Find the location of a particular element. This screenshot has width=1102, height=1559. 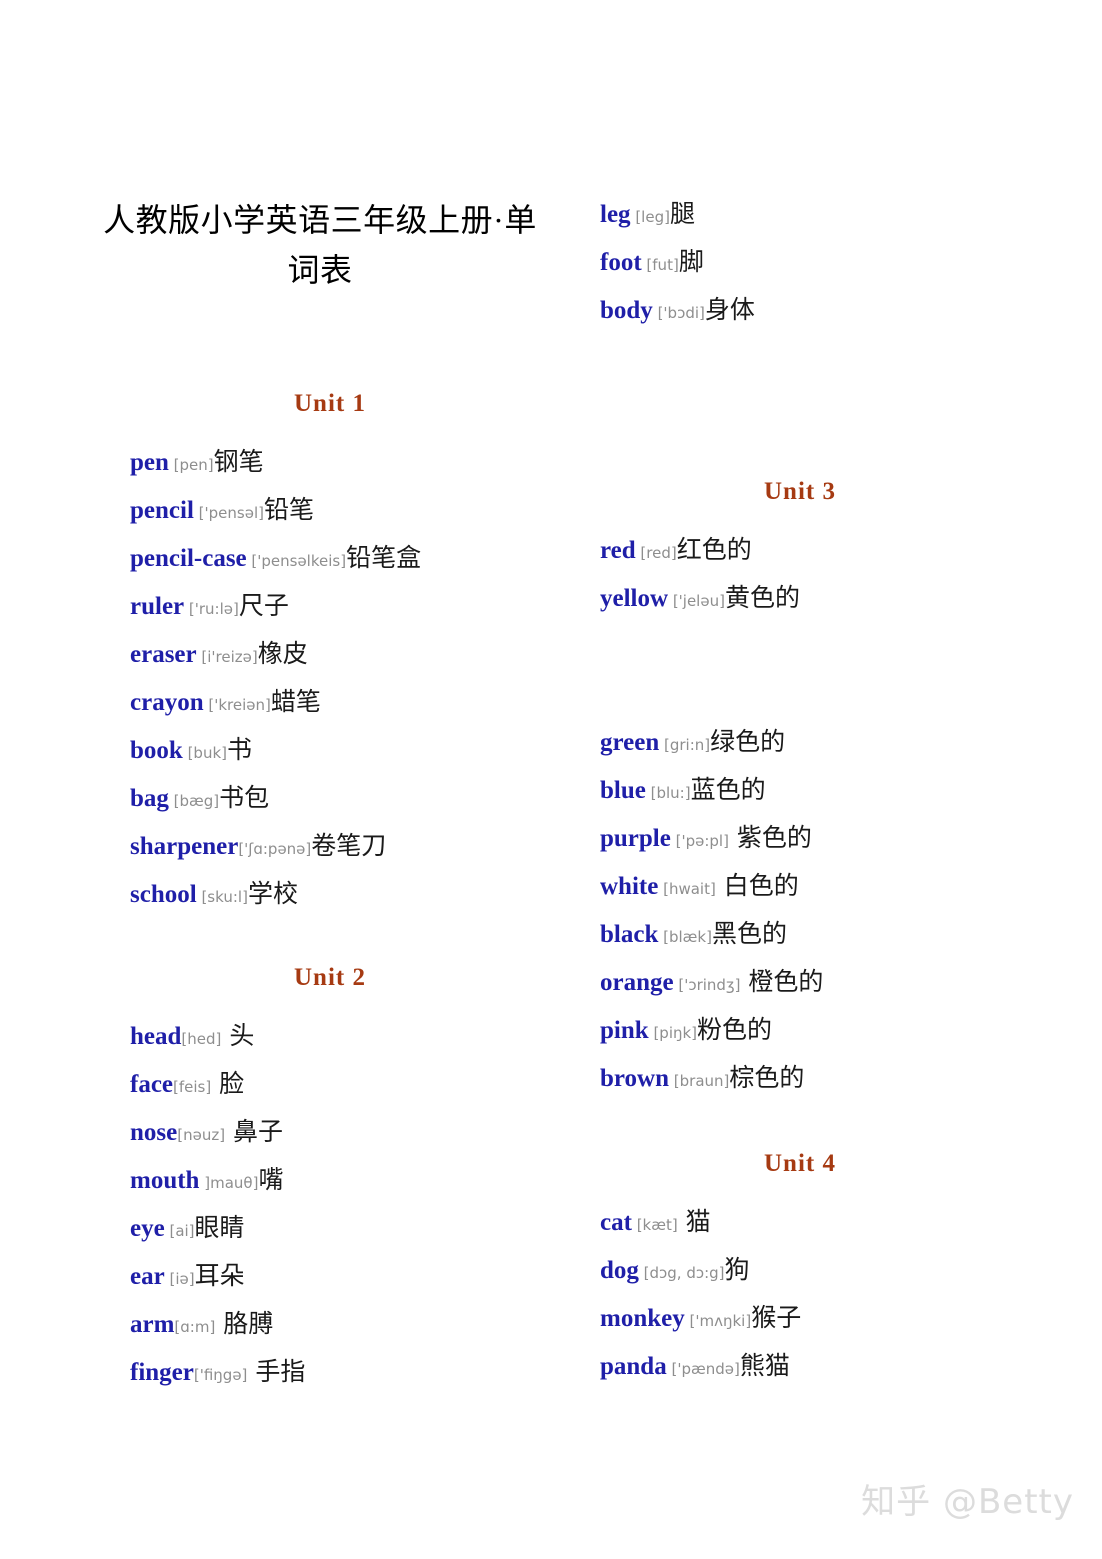

entry-word: crayon is located at coordinates (167, 702).